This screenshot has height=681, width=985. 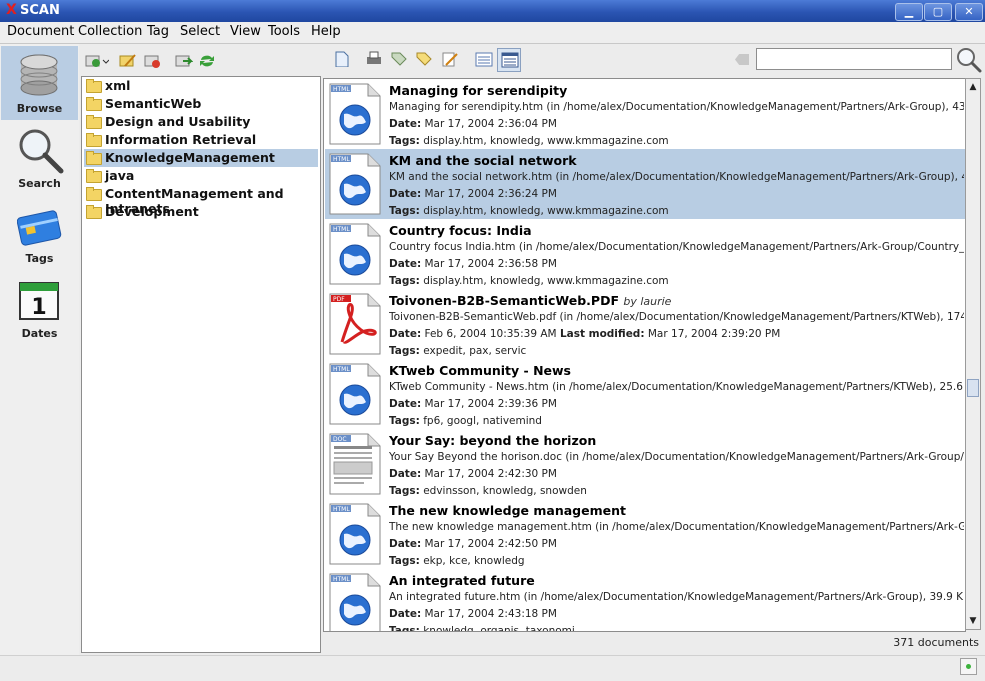 I want to click on document-title: Managing for serendipity, so click(x=478, y=90).